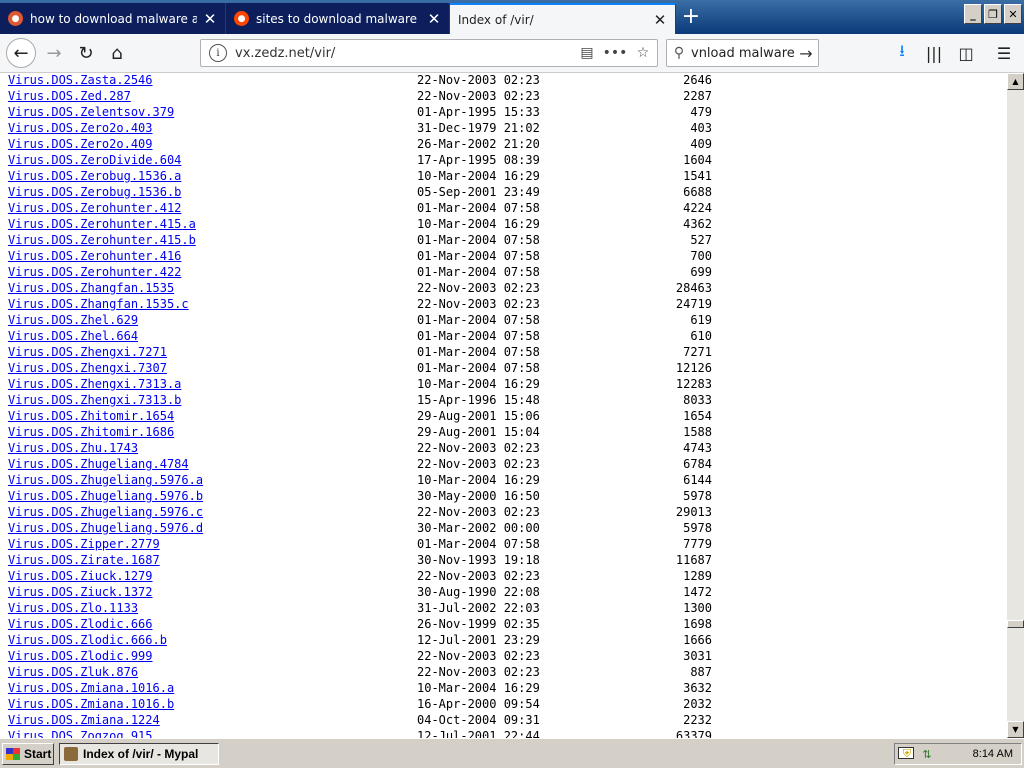 The width and height of the screenshot is (1024, 768). I want to click on reload-button: ↻, so click(86, 53).